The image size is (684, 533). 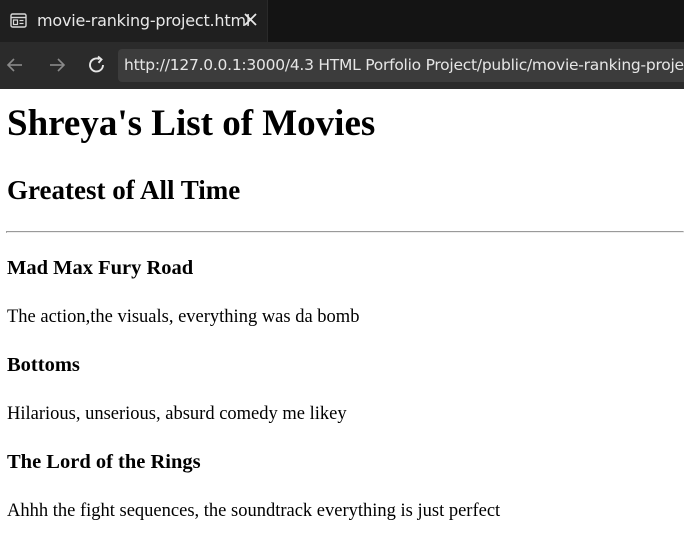 What do you see at coordinates (345, 232) in the screenshot?
I see `divider` at bounding box center [345, 232].